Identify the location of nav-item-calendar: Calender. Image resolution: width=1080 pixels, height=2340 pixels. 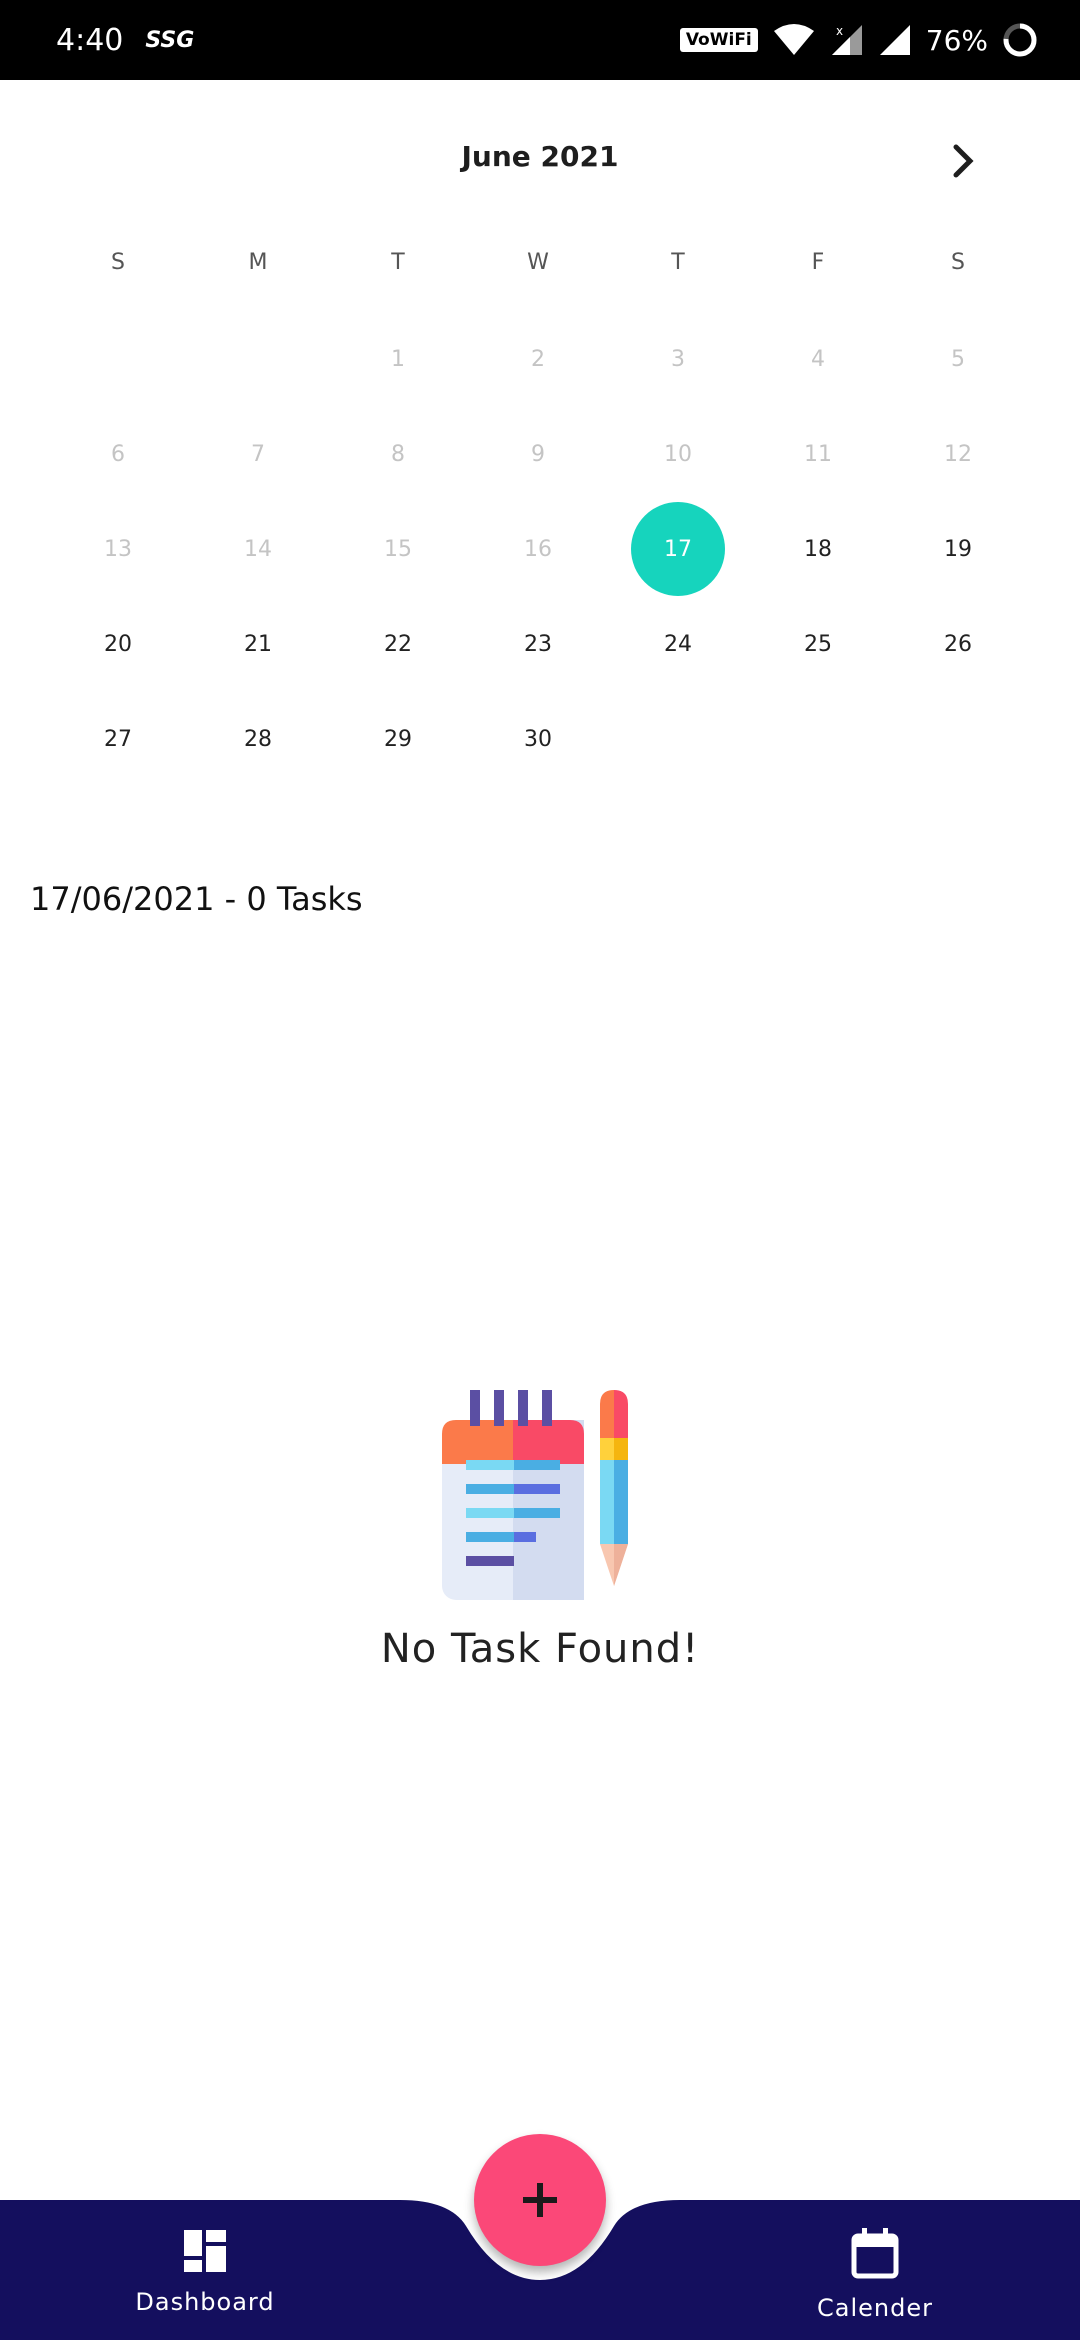
(875, 2283).